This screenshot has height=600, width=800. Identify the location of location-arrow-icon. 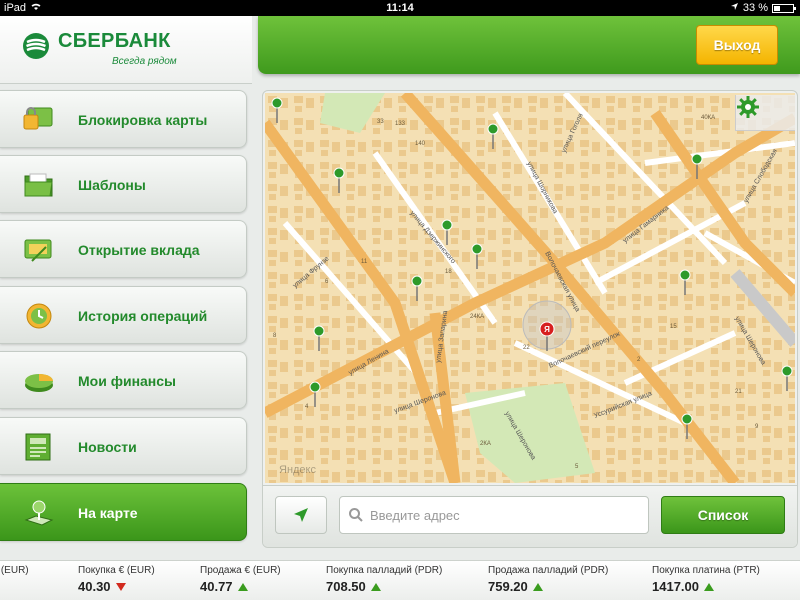
(301, 515).